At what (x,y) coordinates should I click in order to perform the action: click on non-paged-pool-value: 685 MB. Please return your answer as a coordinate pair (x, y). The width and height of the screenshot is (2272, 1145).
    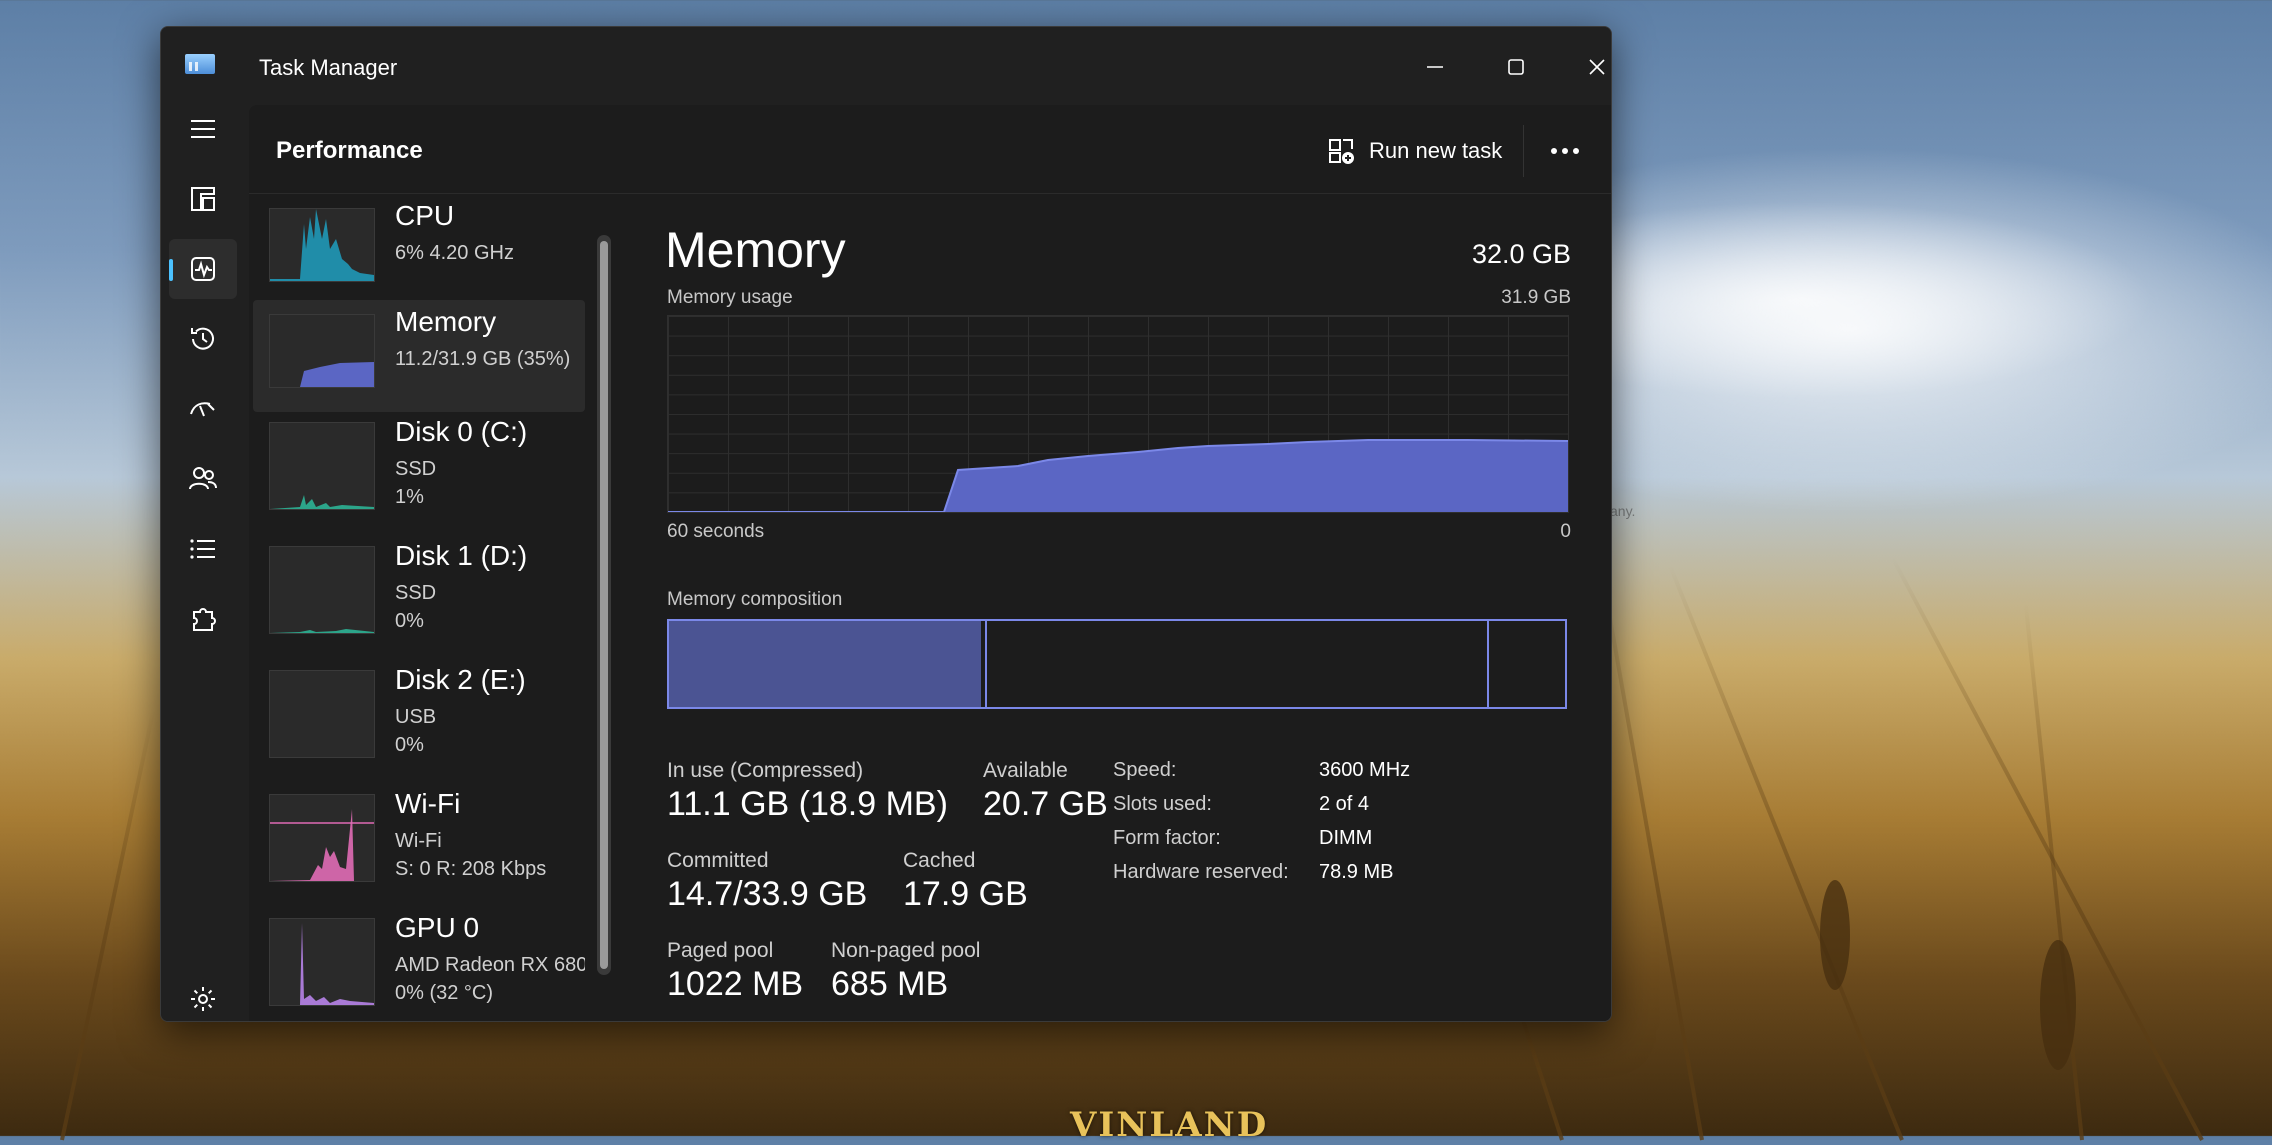
    Looking at the image, I should click on (890, 984).